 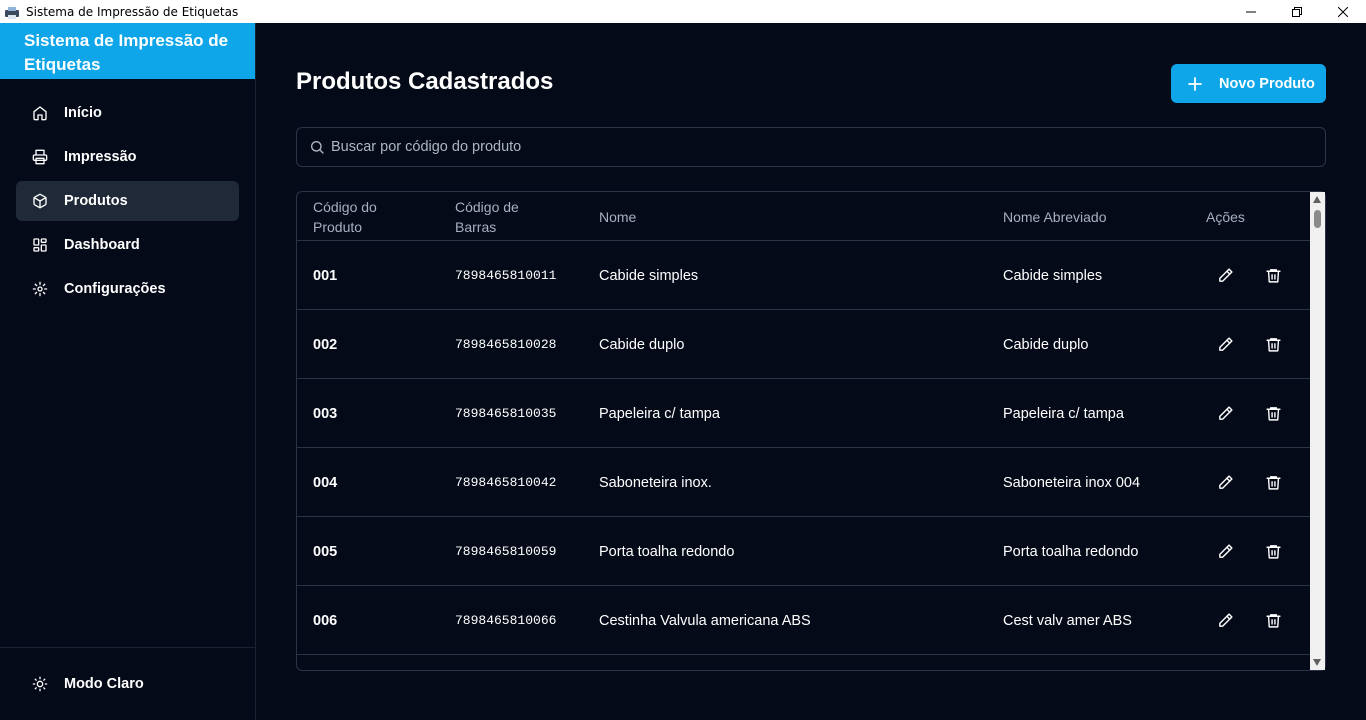 I want to click on sidebar-item-configuracoes: Configurações, so click(x=127, y=289).